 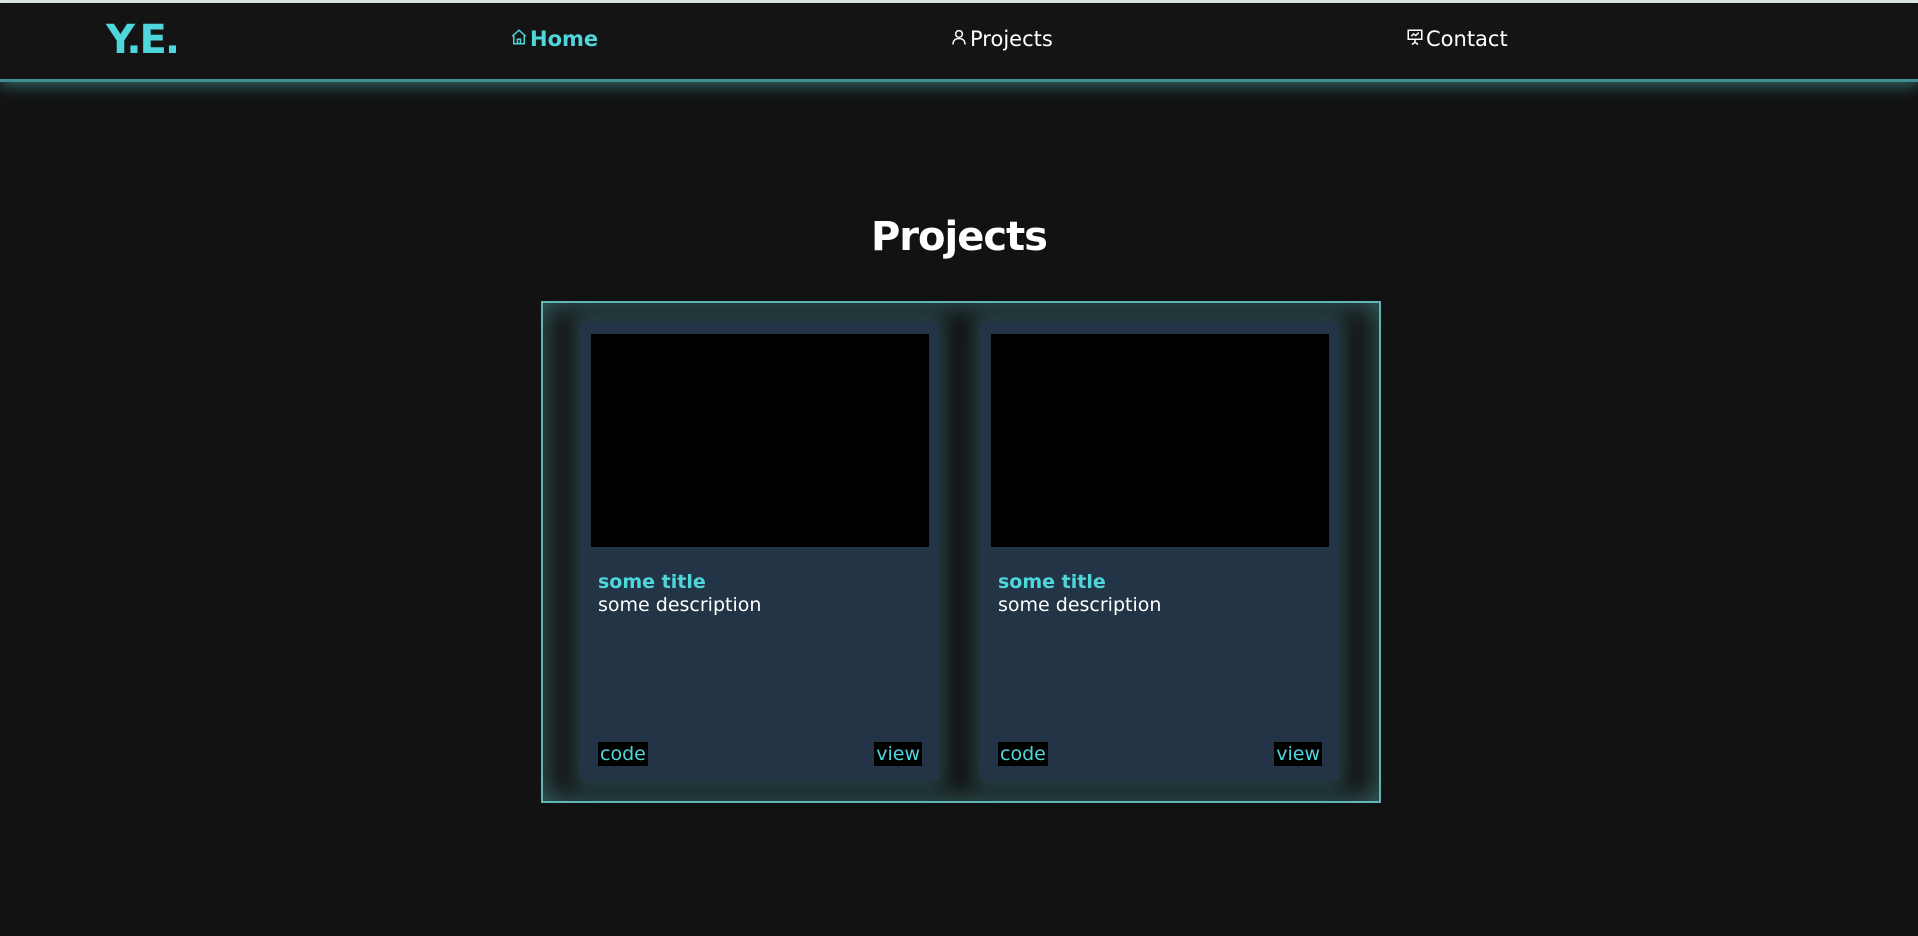 What do you see at coordinates (519, 39) in the screenshot?
I see `home-icon` at bounding box center [519, 39].